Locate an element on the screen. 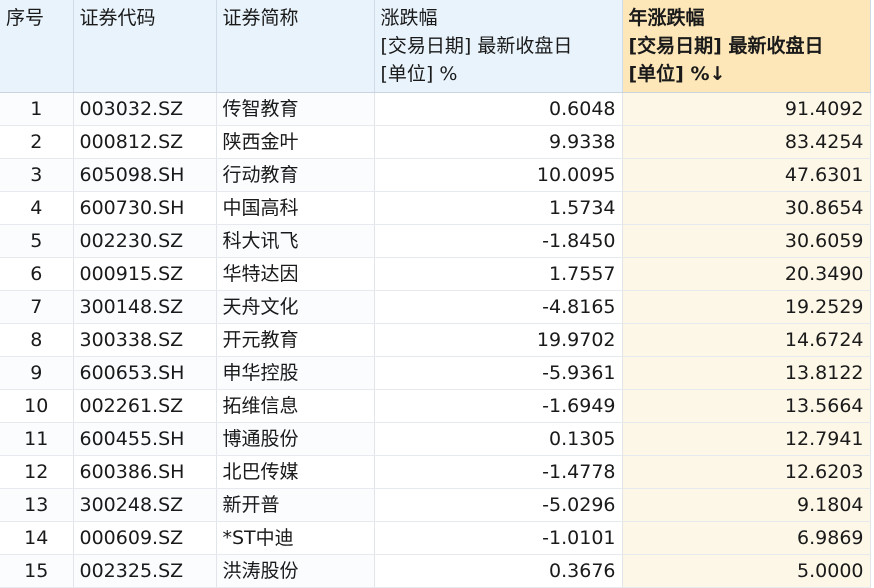 The height and width of the screenshot is (588, 874). cell-change-pct: 1.7557 is located at coordinates (498, 274).